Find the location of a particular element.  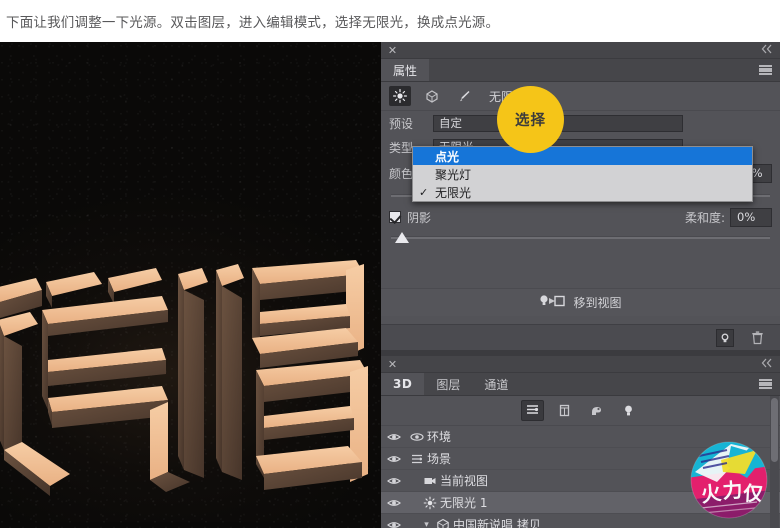

scene-row-label: 无限光 1 is located at coordinates (464, 503).